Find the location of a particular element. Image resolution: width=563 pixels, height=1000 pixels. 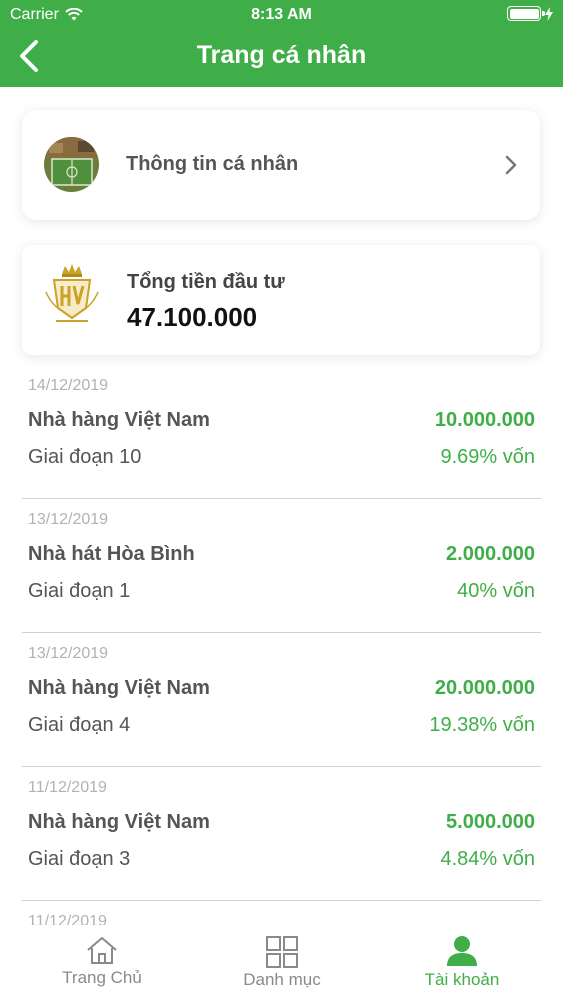

page-title: Trang cá nhân is located at coordinates (281, 55).